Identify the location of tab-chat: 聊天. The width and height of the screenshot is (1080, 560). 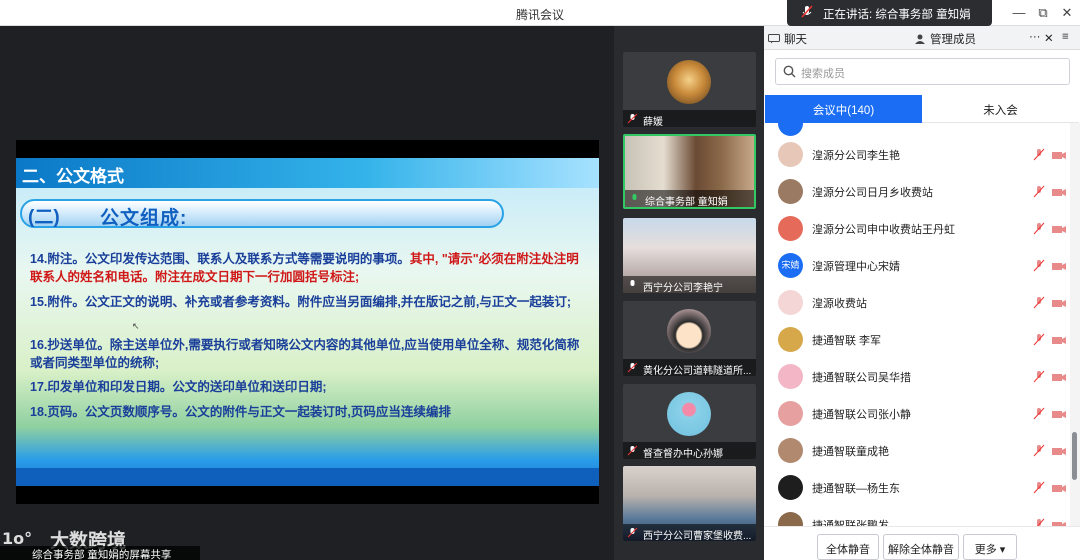
(787, 38).